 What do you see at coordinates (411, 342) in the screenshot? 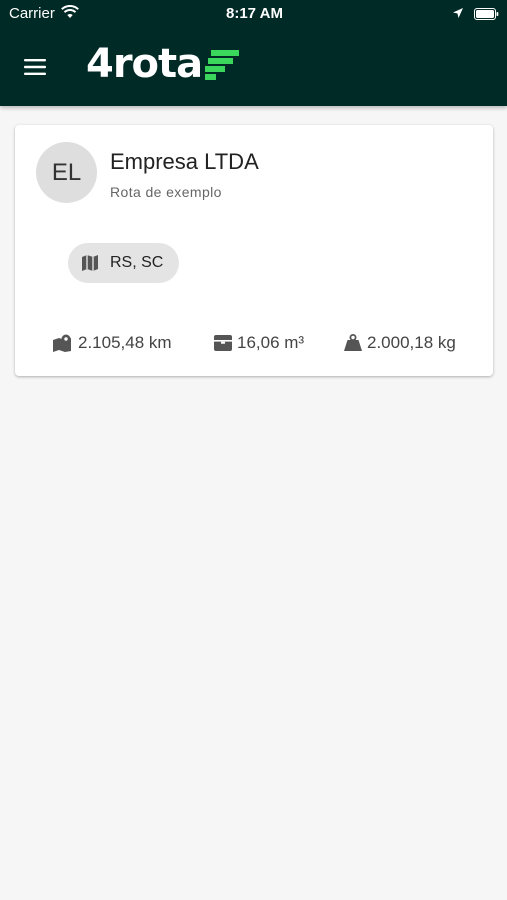
I see `weight-value: 2.000,18 kg` at bounding box center [411, 342].